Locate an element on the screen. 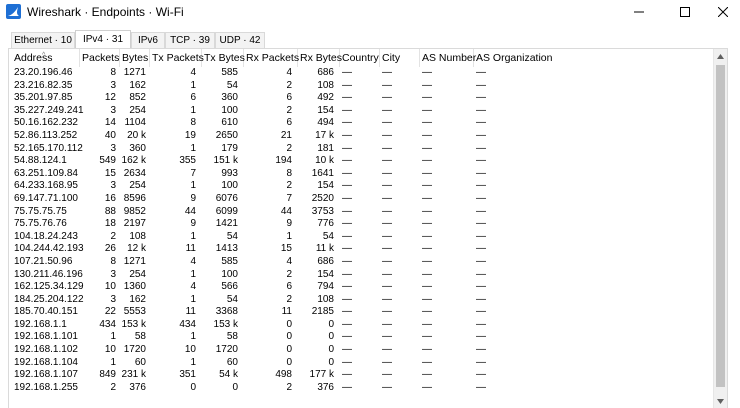 The width and height of the screenshot is (740, 408). cell-packets: 88 is located at coordinates (110, 211).